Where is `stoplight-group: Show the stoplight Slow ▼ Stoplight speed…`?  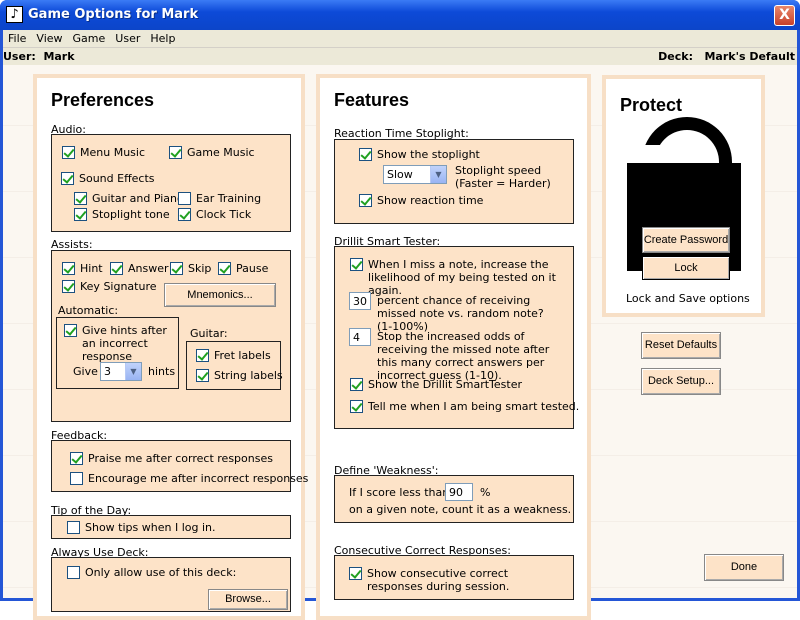
stoplight-group: Show the stoplight Slow ▼ Stoplight speed… is located at coordinates (454, 181).